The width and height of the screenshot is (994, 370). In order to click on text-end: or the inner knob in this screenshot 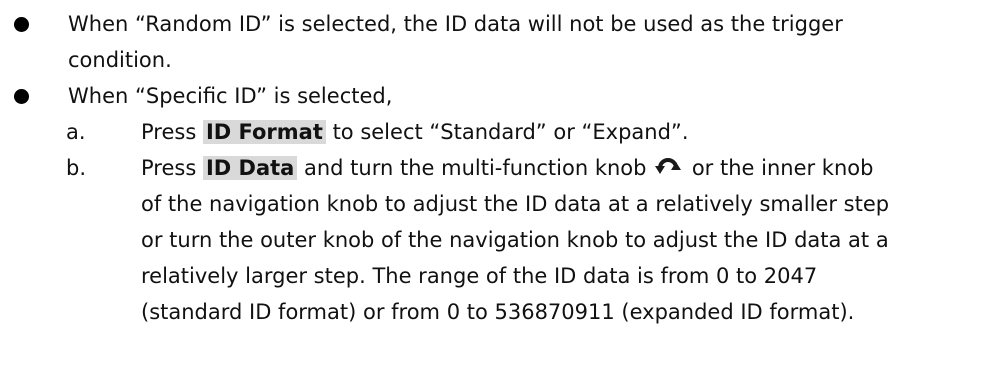, I will do `click(779, 168)`.